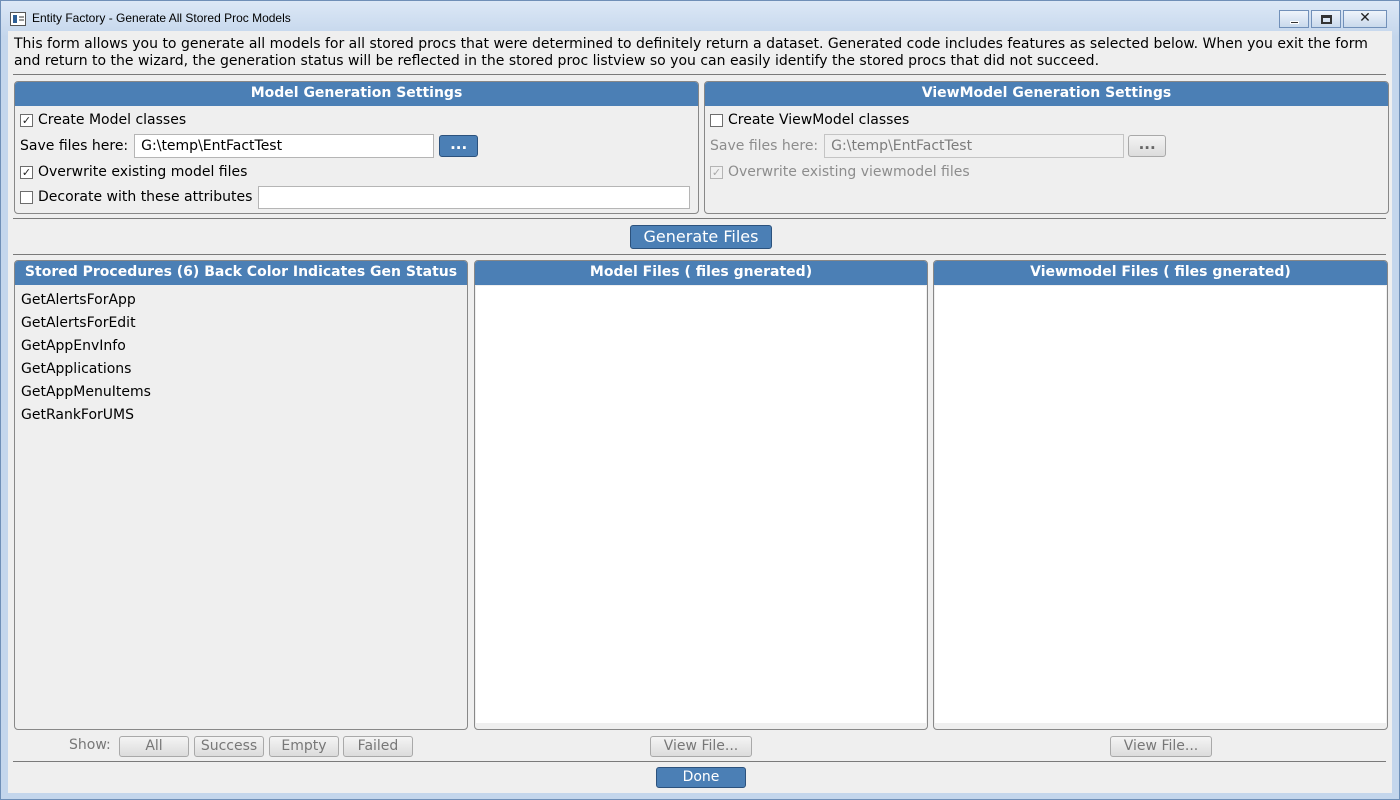  I want to click on viewmodel-save-label: Save files here:, so click(764, 146).